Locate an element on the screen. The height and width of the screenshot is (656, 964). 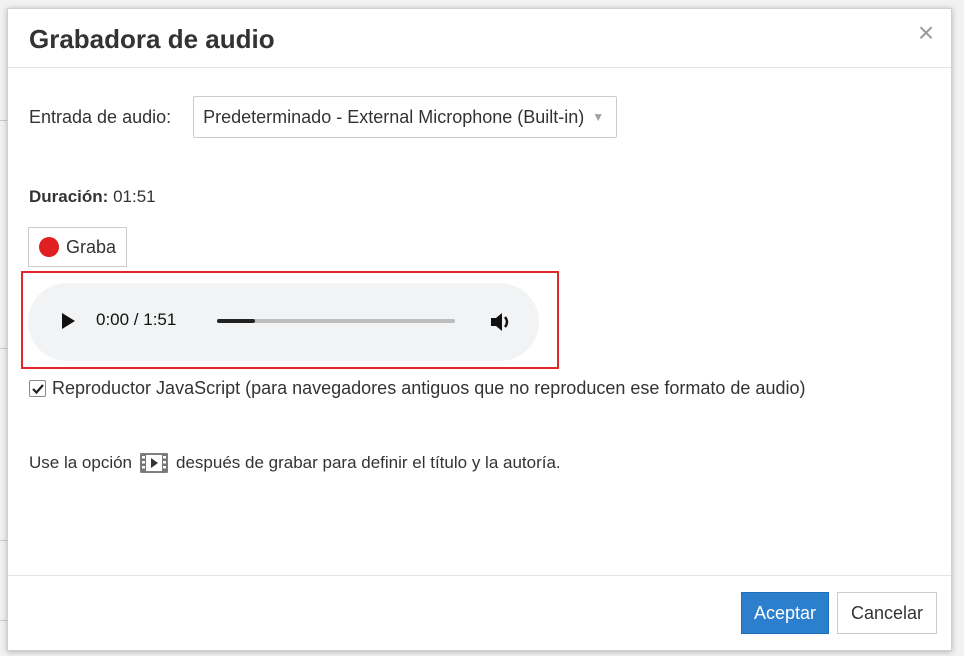
play-icon is located at coordinates (68, 321).